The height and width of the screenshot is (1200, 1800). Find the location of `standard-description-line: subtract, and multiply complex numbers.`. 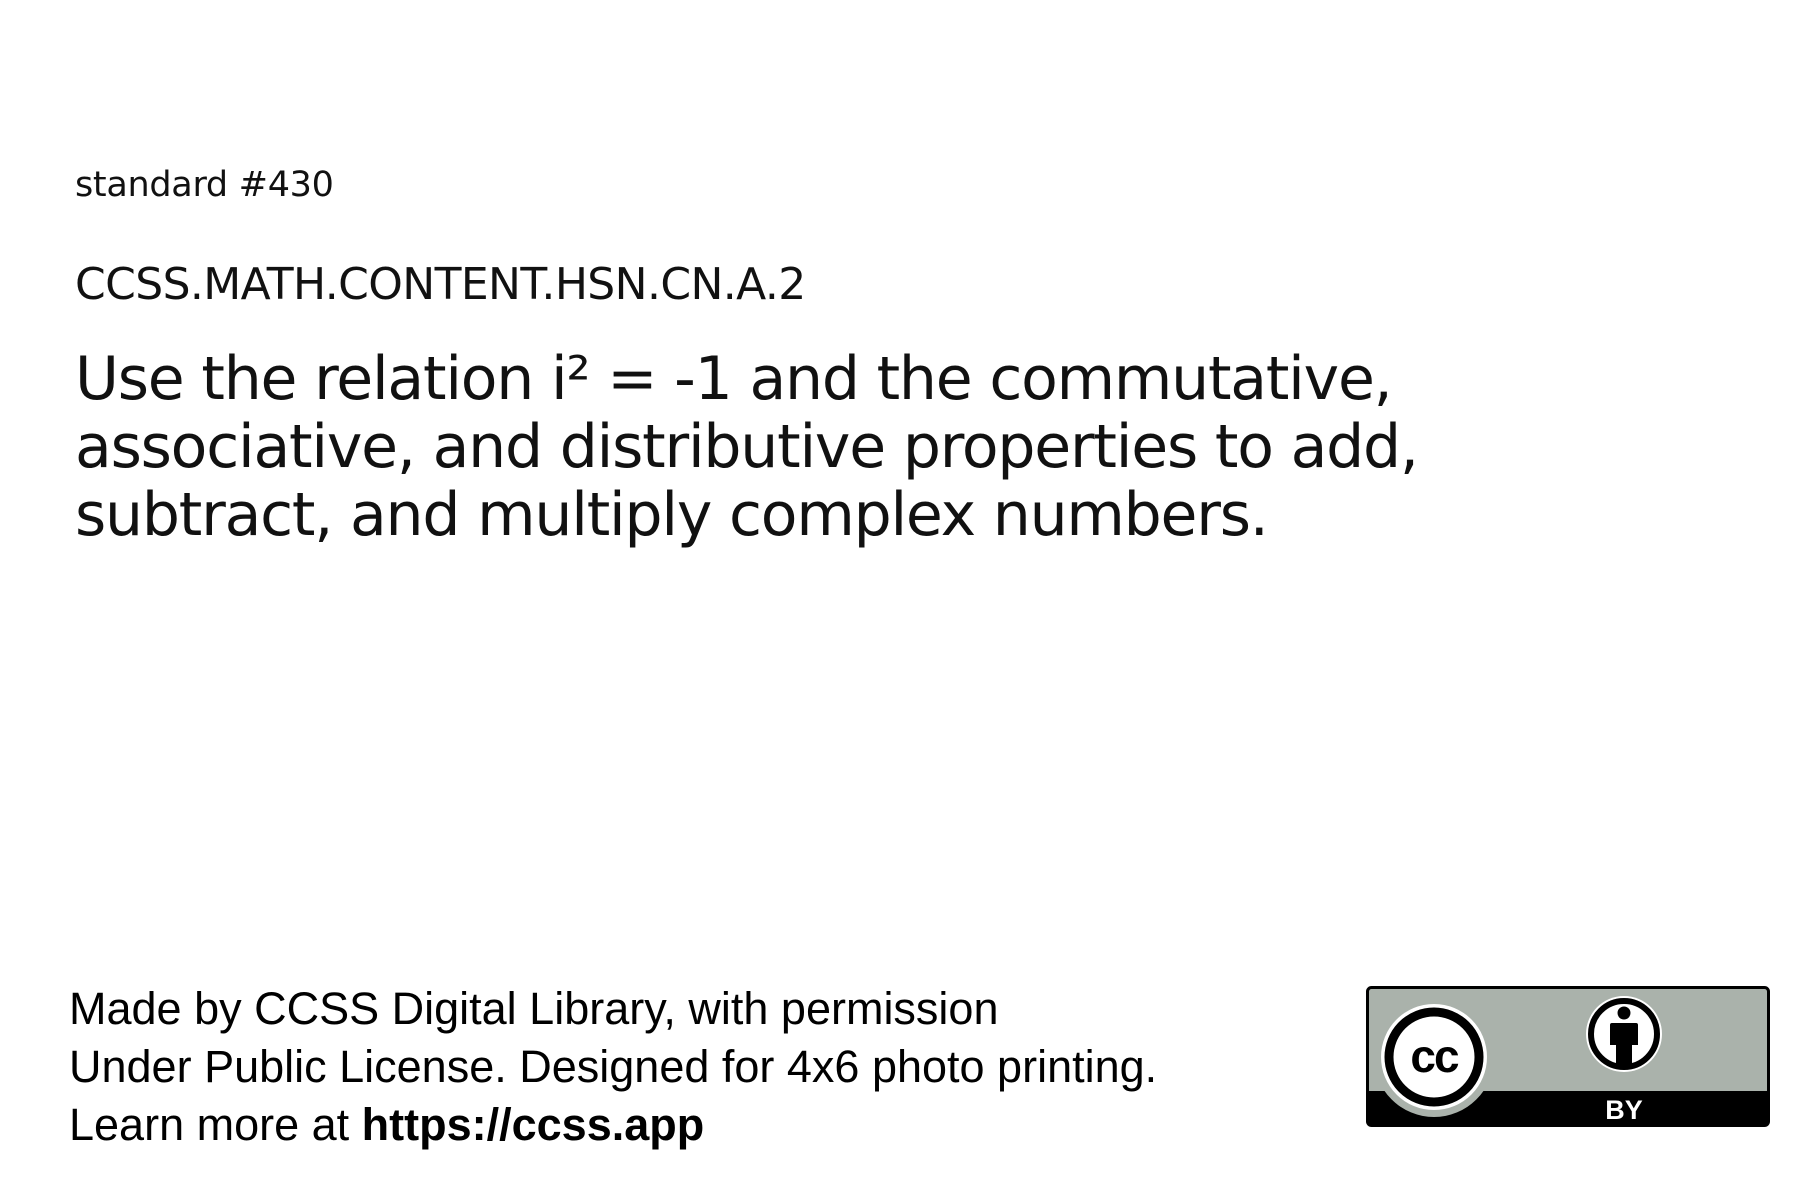

standard-description-line: subtract, and multiply complex numbers. is located at coordinates (672, 515).